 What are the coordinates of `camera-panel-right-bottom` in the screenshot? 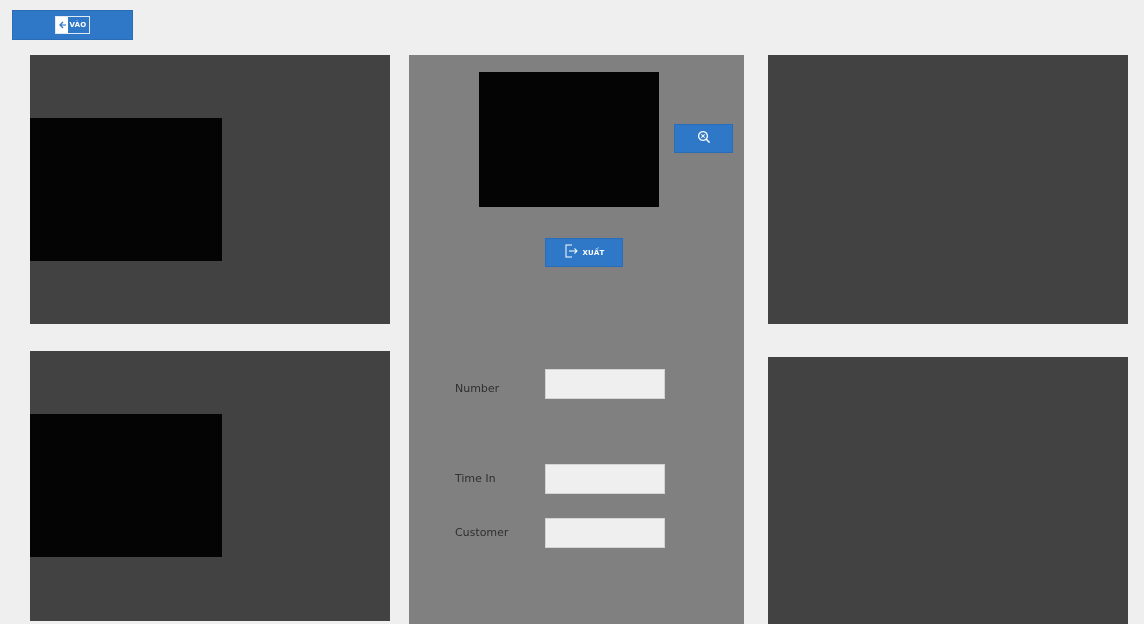 It's located at (948, 490).